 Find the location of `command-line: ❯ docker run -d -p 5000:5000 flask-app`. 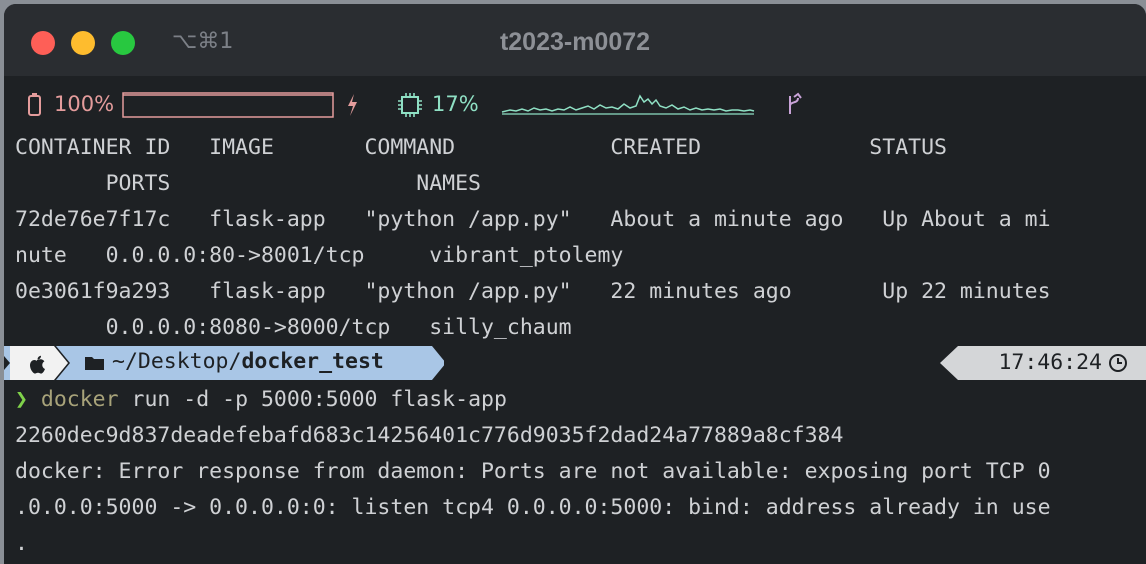

command-line: ❯ docker run -d -p 5000:5000 flask-app is located at coordinates (261, 400).